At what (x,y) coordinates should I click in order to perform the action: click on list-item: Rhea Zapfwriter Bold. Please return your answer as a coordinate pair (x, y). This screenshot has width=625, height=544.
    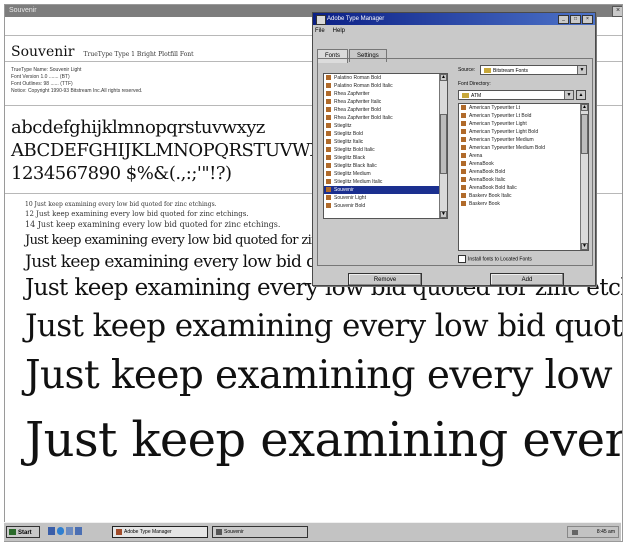
    Looking at the image, I should click on (385, 110).